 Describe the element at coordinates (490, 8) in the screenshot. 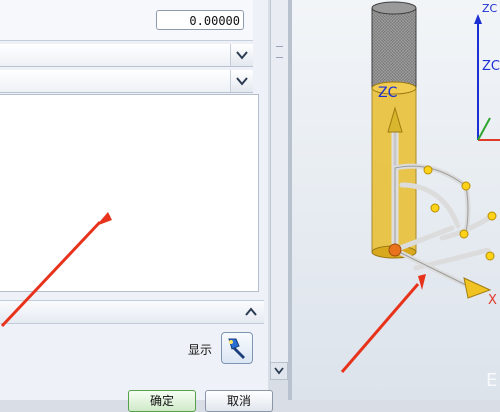

I see `axis-label-z-top: ZC` at that location.